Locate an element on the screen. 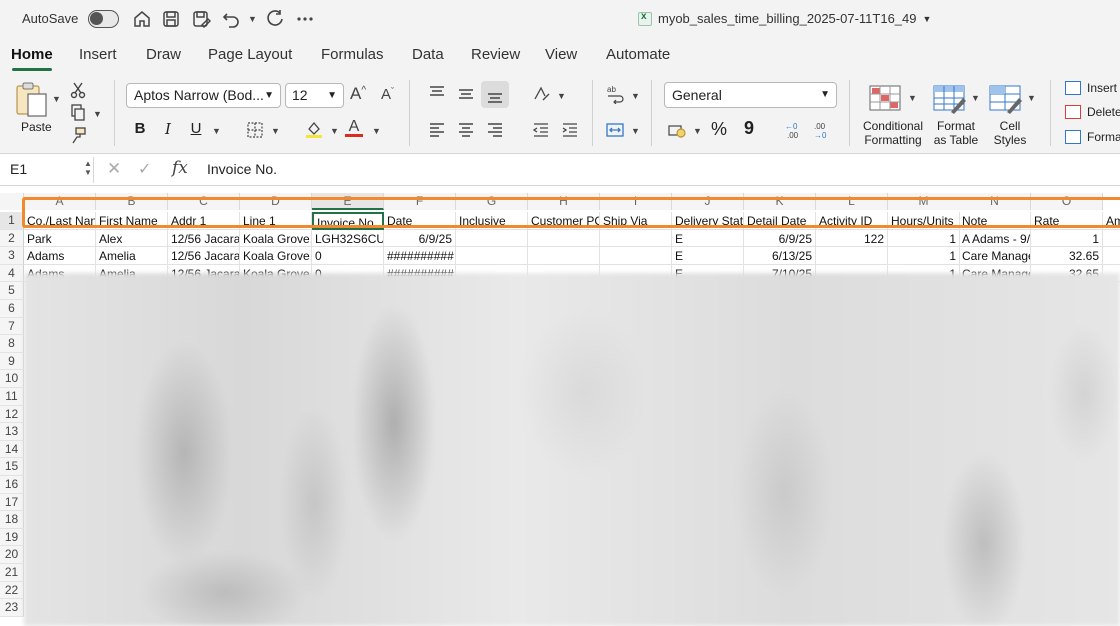  row-header-1: 1 is located at coordinates (12, 221).